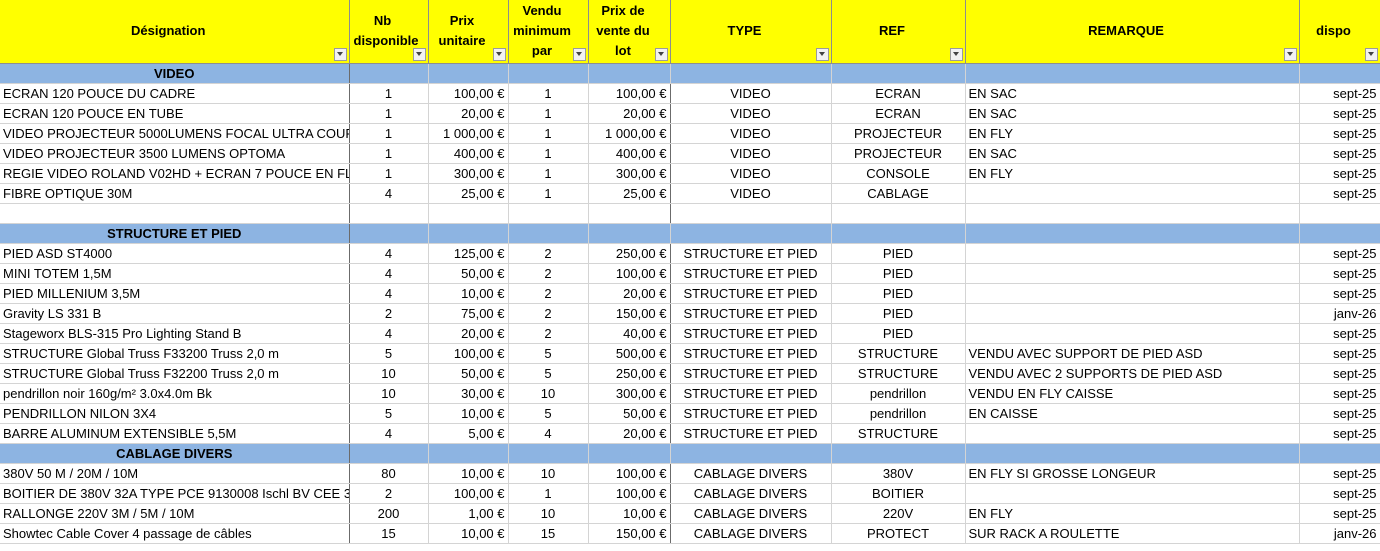  What do you see at coordinates (629, 313) in the screenshot?
I see `cell-prix-vente-lot: 150,00 €` at bounding box center [629, 313].